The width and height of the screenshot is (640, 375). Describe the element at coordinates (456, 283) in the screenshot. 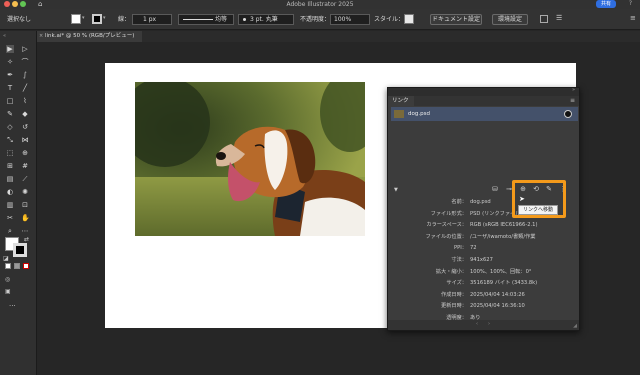

I see `info-label: サイズ：` at that location.